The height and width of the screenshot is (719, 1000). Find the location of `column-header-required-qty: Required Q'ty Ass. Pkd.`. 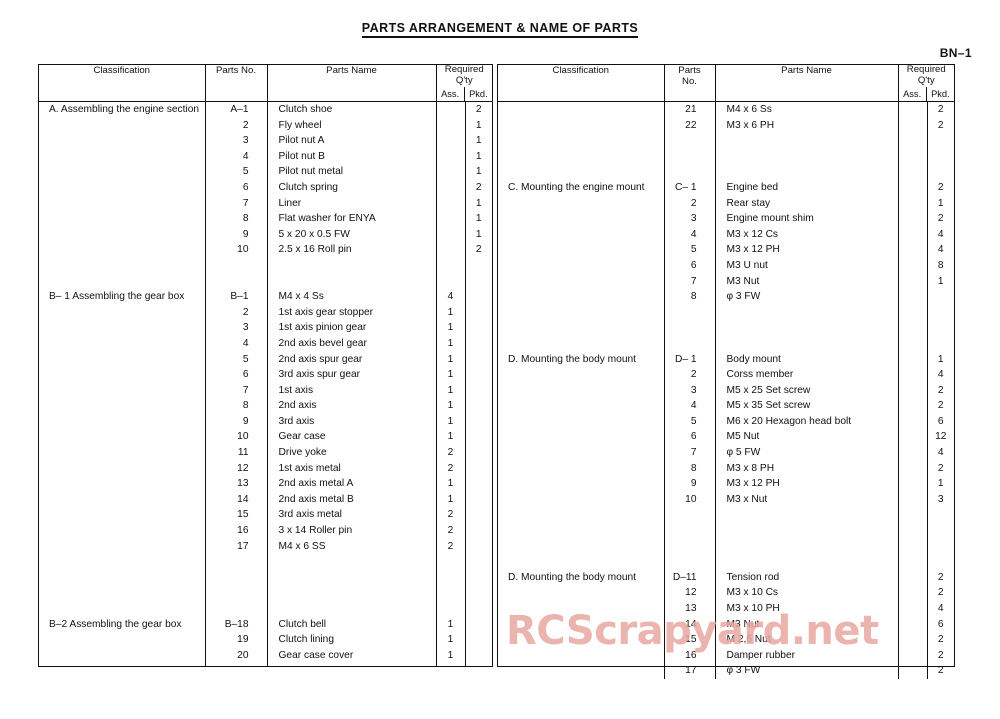

column-header-required-qty: Required Q'ty Ass. Pkd. is located at coordinates (464, 83).